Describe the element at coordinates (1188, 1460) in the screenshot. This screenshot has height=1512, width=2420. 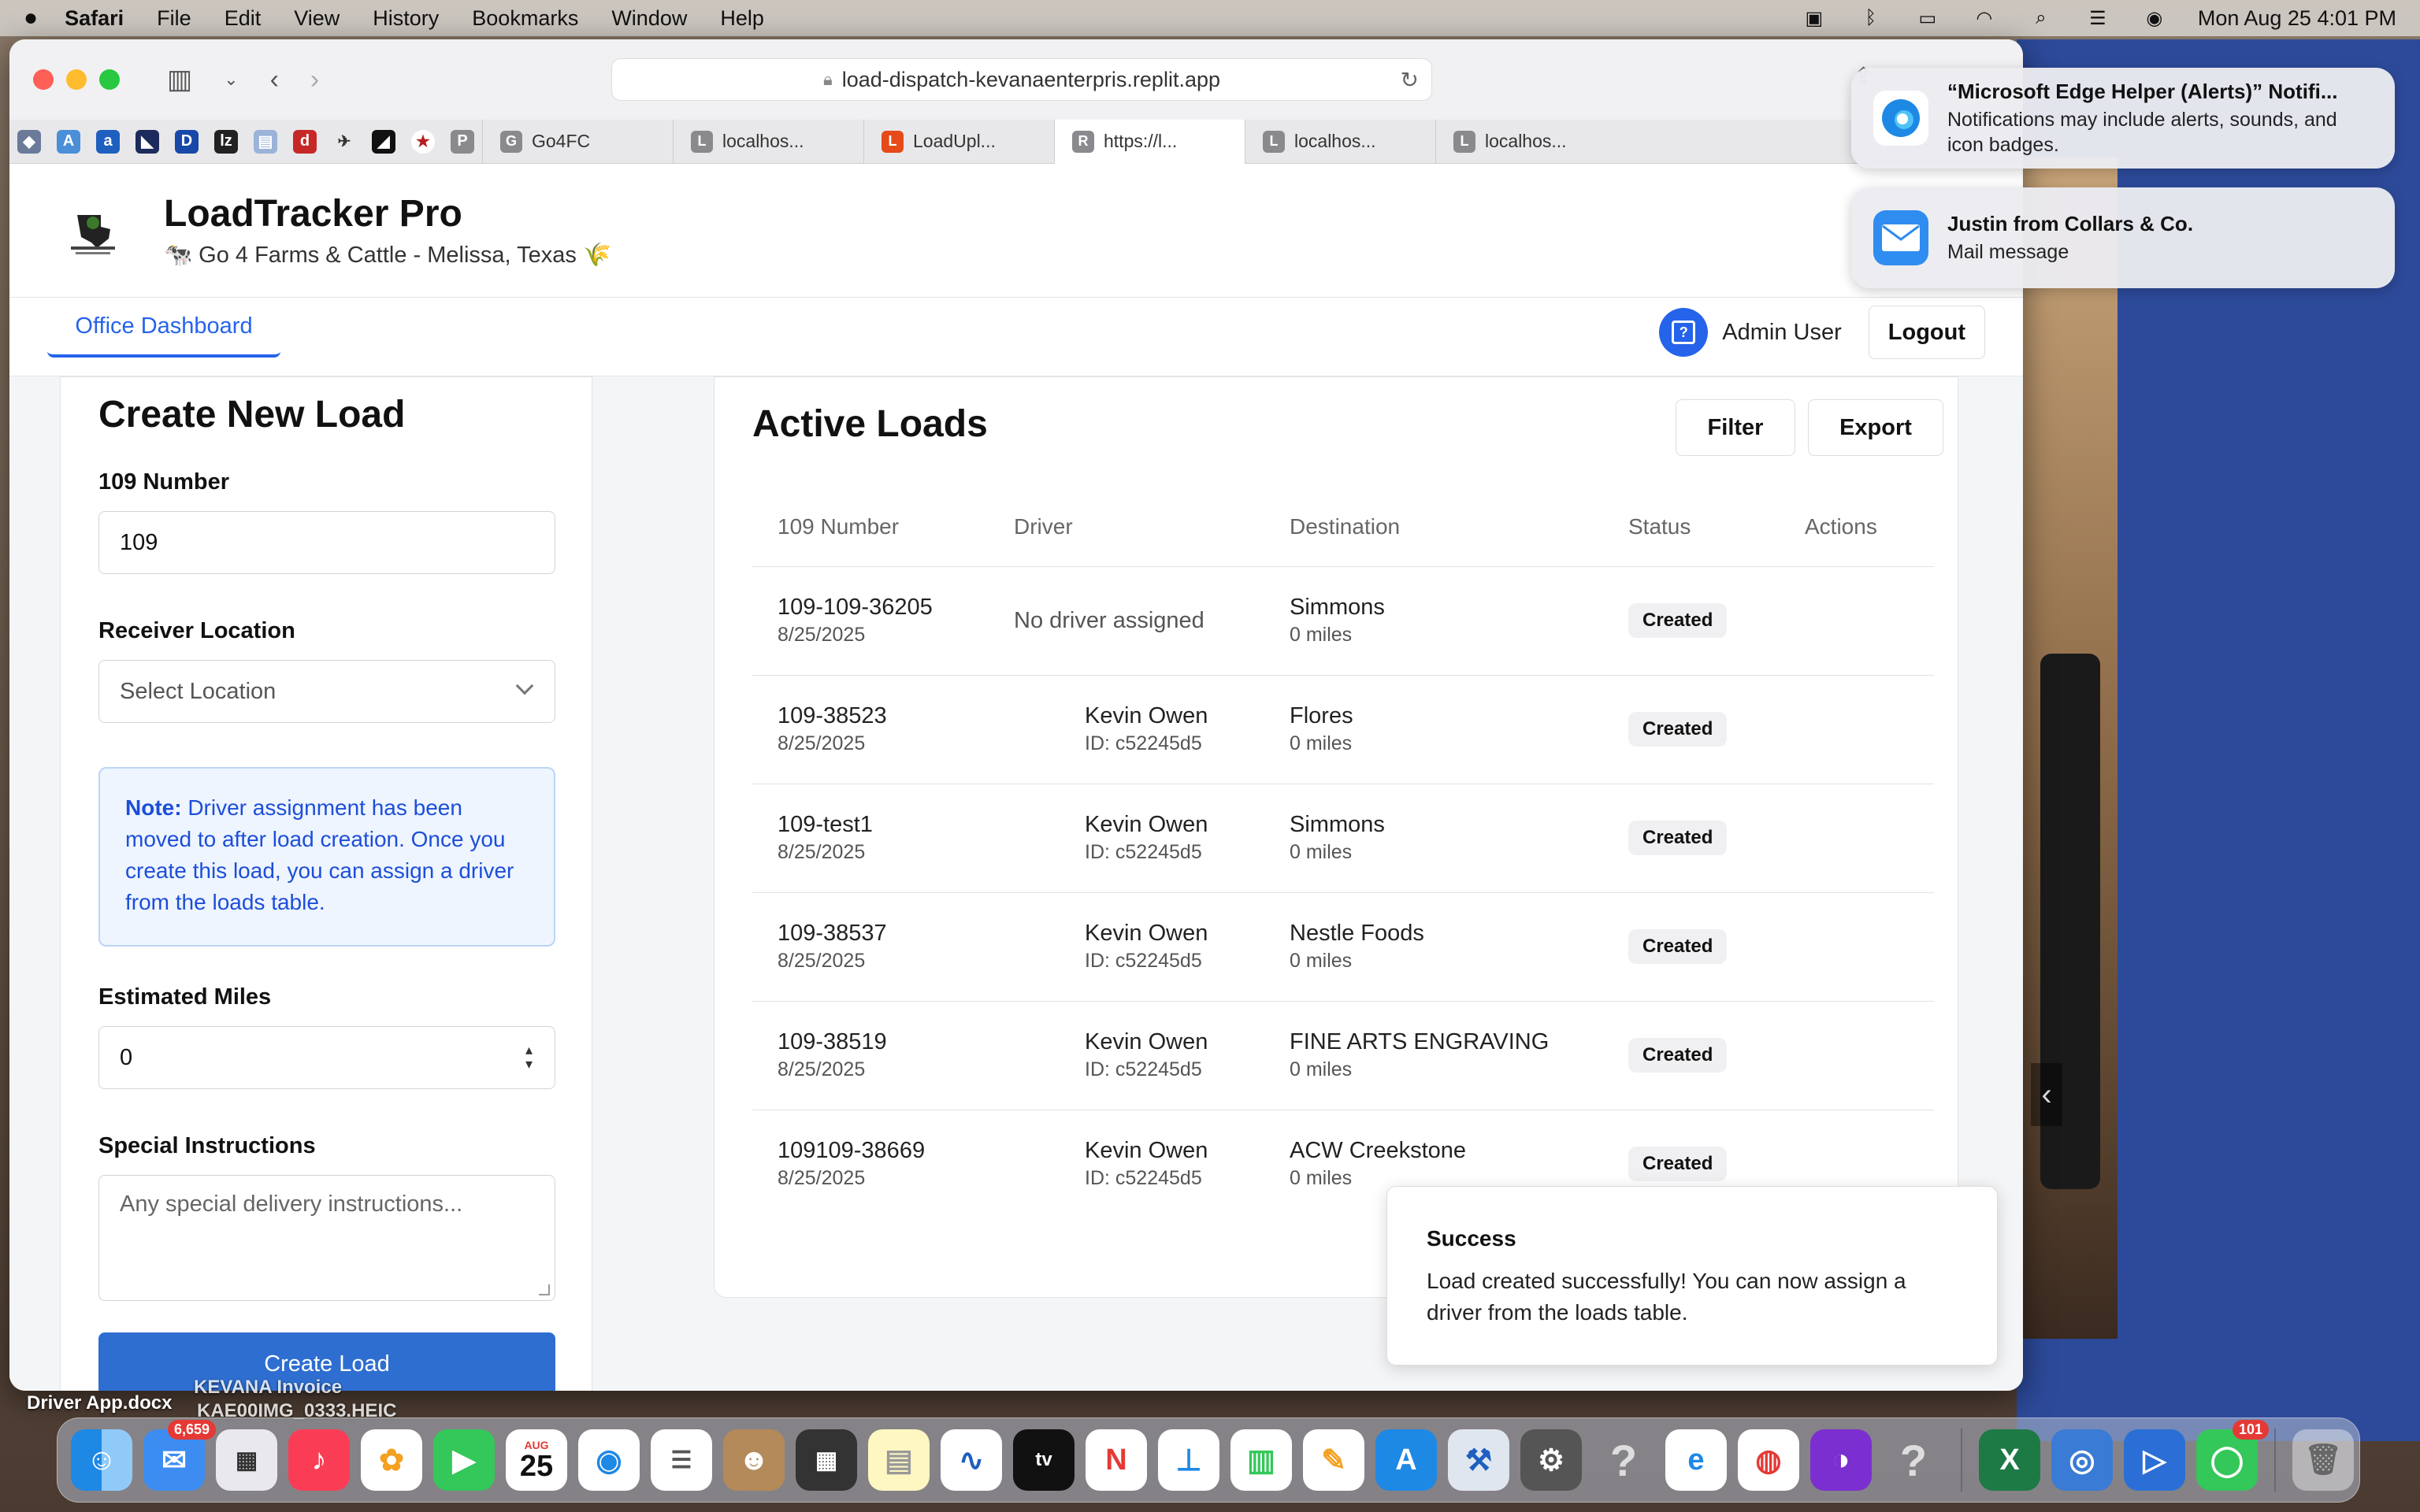
I see `keynote-icon: ⊥` at that location.